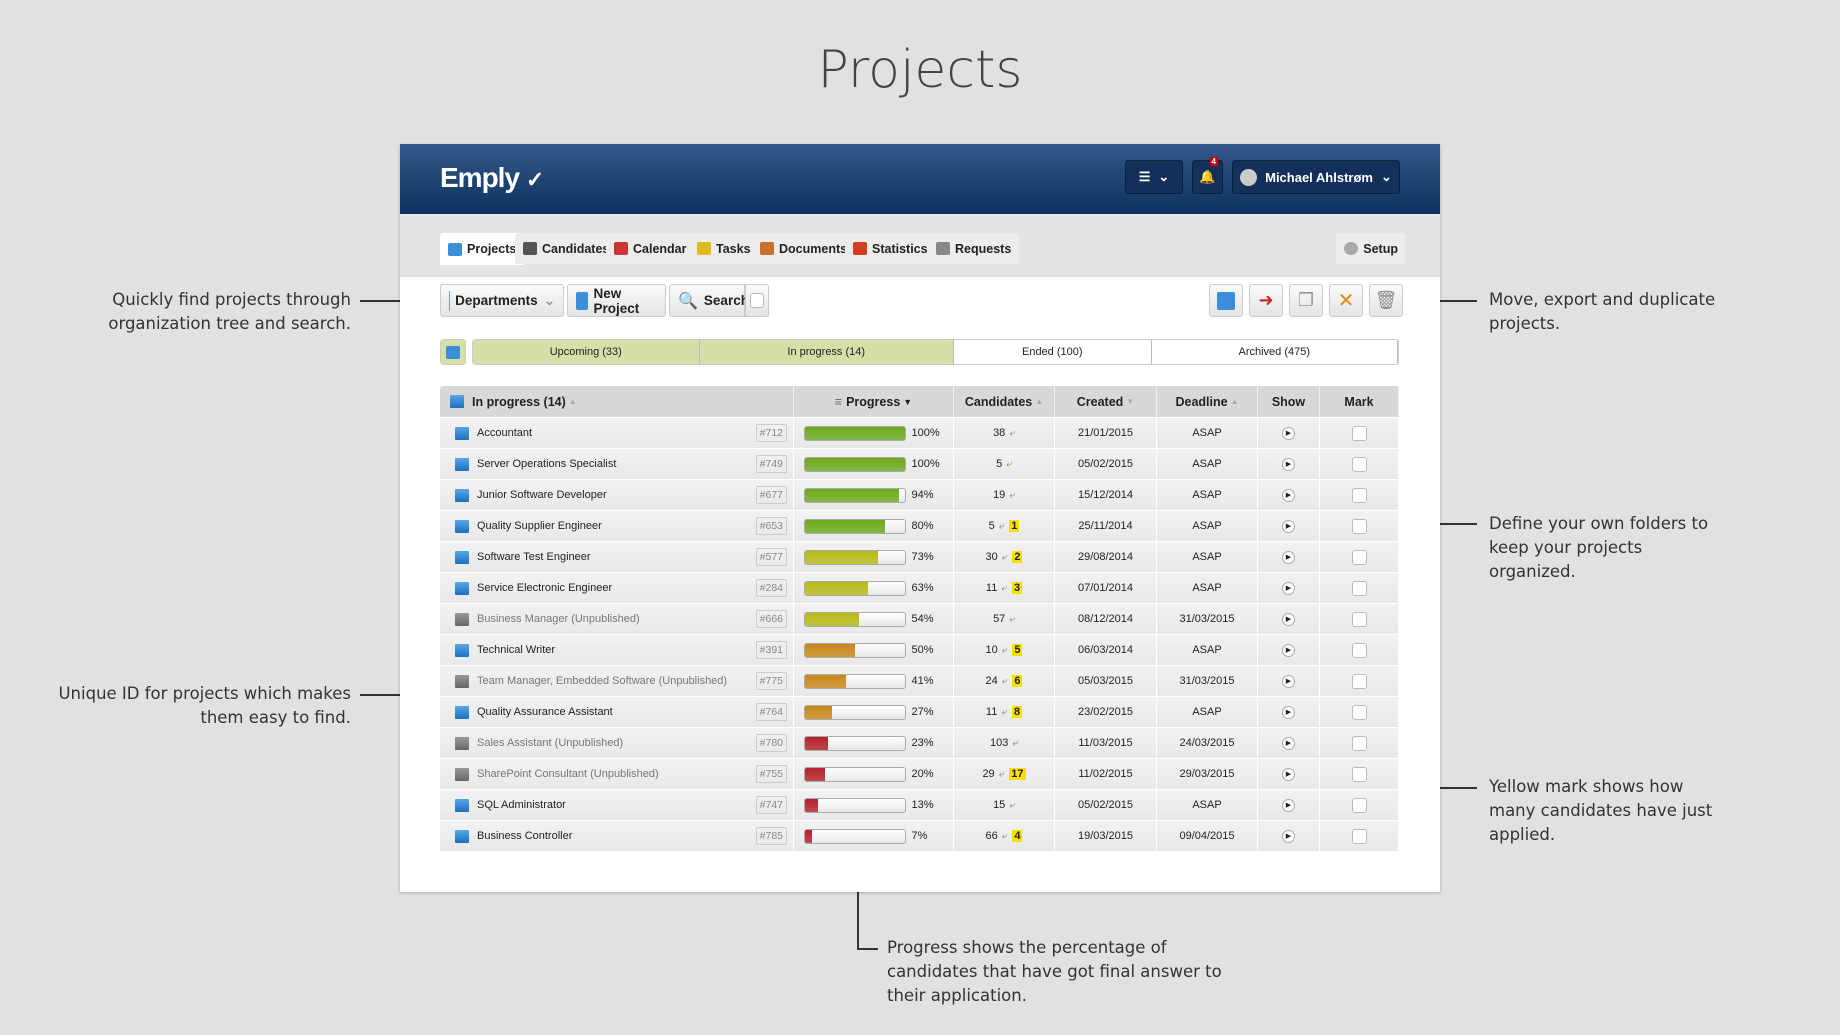 This screenshot has height=1035, width=1840. Describe the element at coordinates (724, 248) in the screenshot. I see `tab-tasks: Tasks` at that location.